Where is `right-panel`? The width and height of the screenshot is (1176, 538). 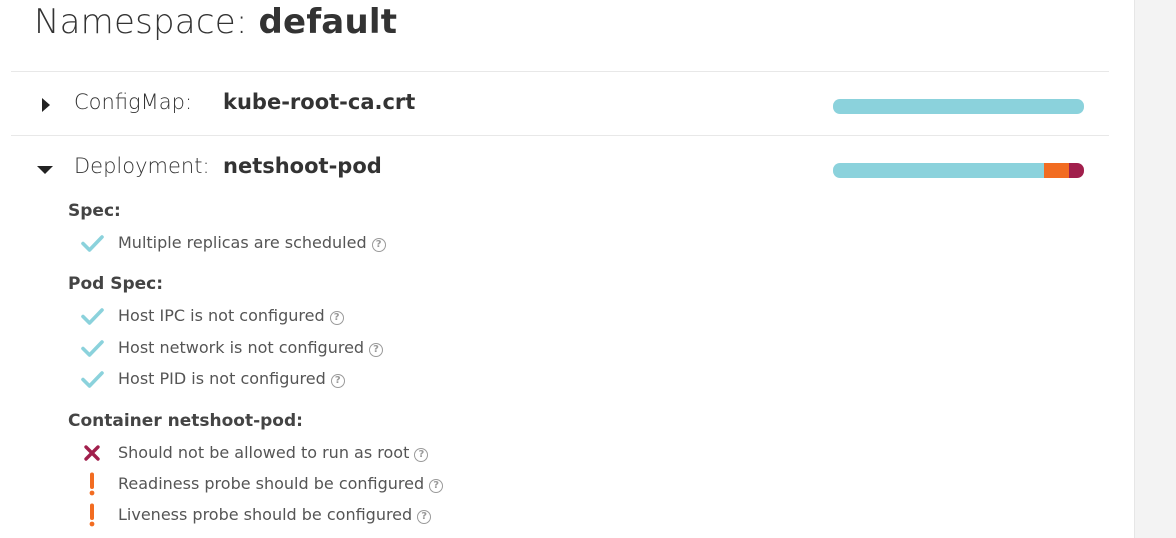
right-panel is located at coordinates (1155, 269).